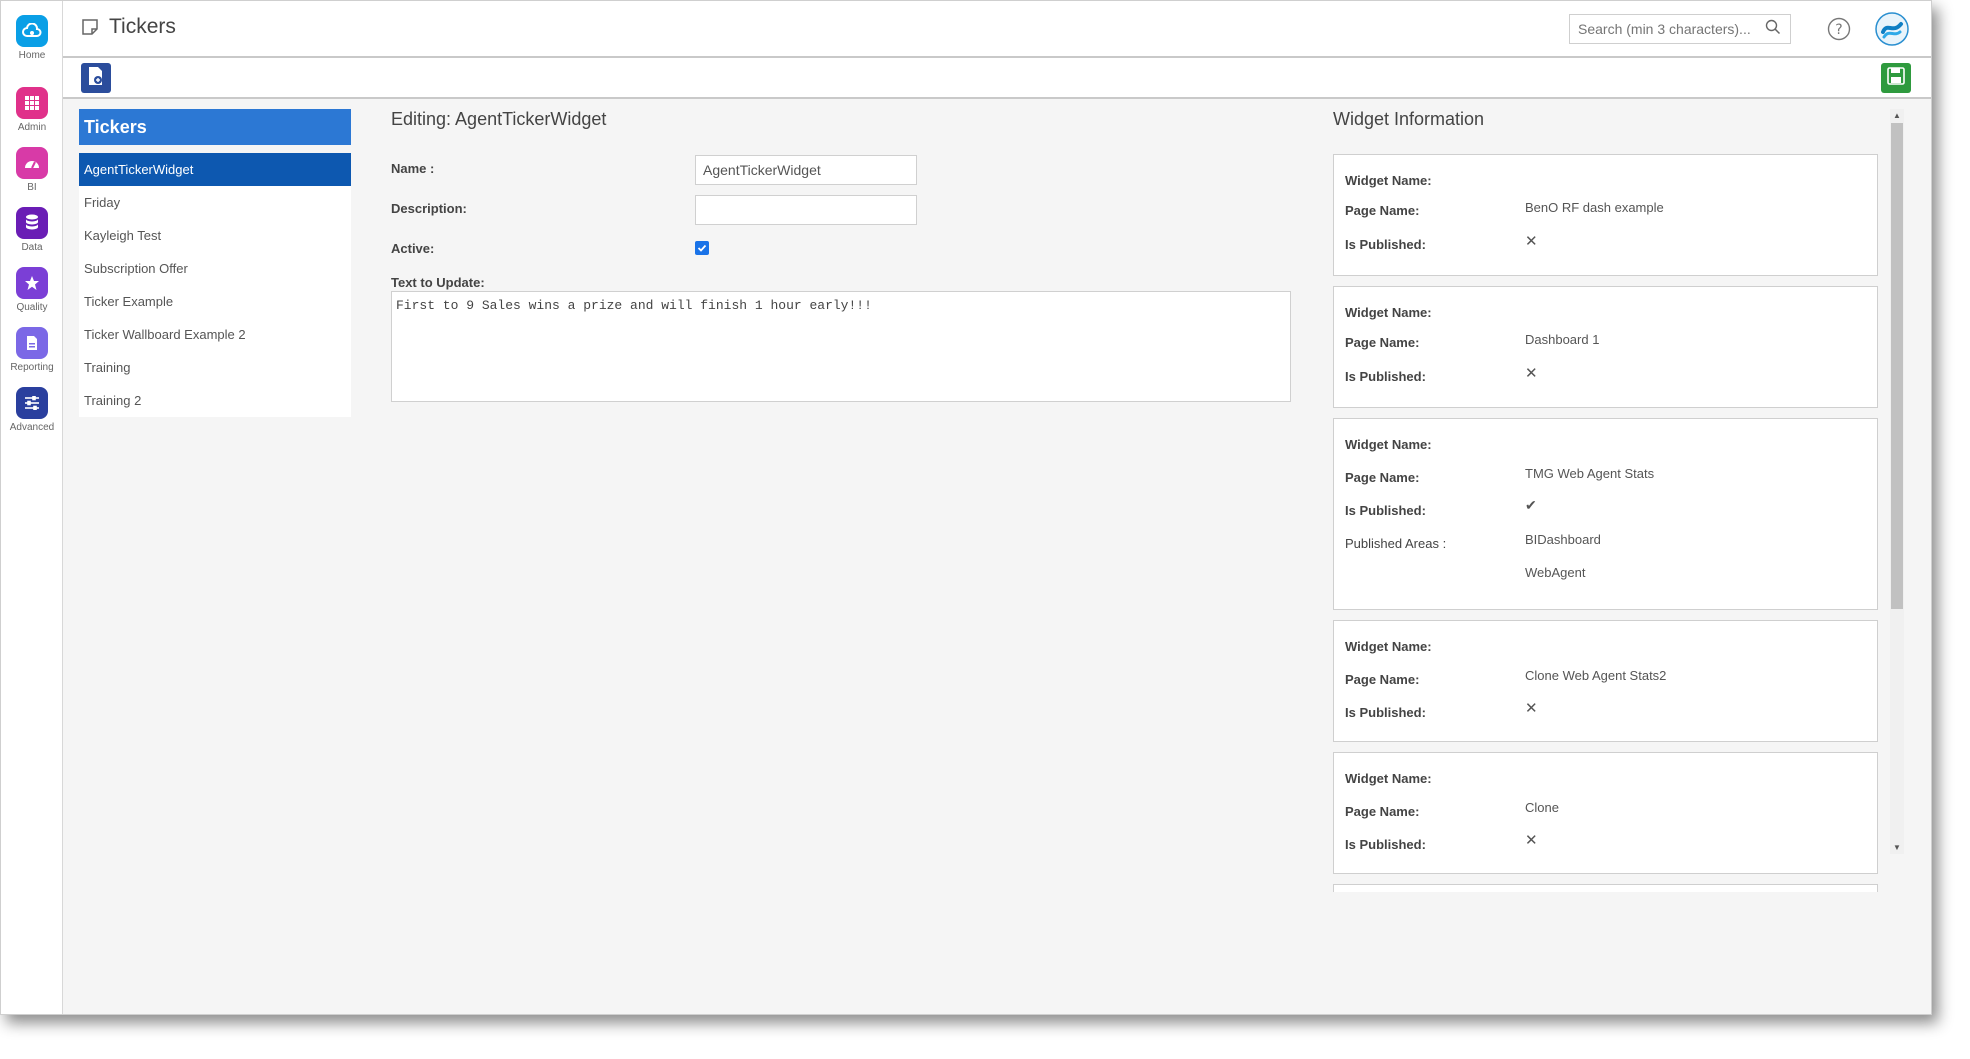 The image size is (1970, 1059). What do you see at coordinates (32, 307) in the screenshot?
I see `nav-label: Quality` at bounding box center [32, 307].